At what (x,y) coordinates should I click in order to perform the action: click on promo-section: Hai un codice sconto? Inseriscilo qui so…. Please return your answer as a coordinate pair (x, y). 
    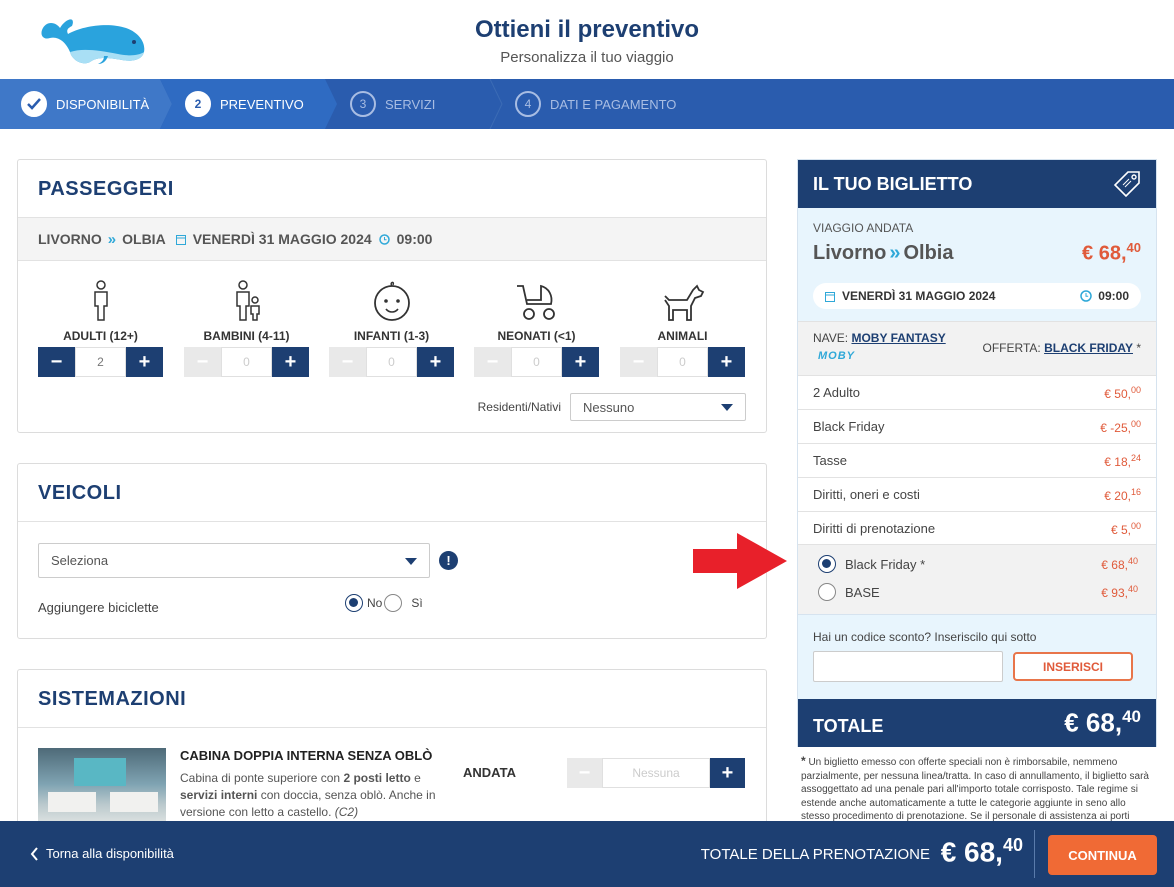
    Looking at the image, I should click on (977, 656).